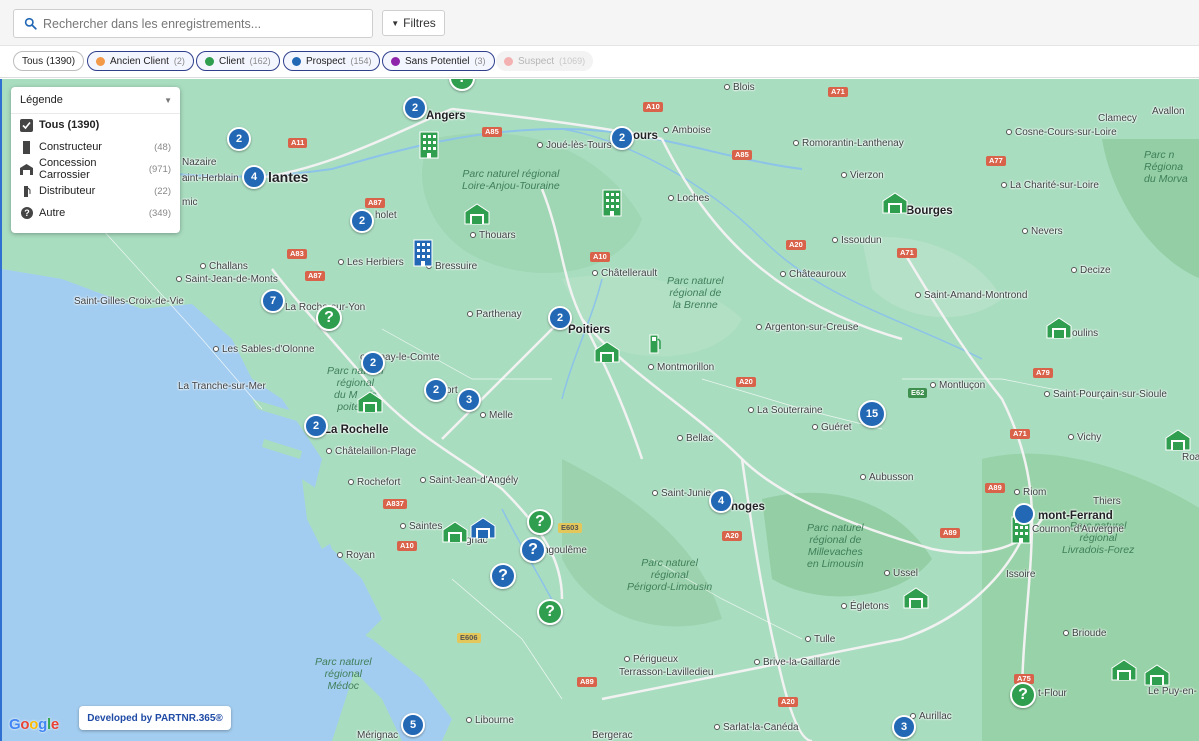  What do you see at coordinates (296, 61) in the screenshot?
I see `blue-dot-icon` at bounding box center [296, 61].